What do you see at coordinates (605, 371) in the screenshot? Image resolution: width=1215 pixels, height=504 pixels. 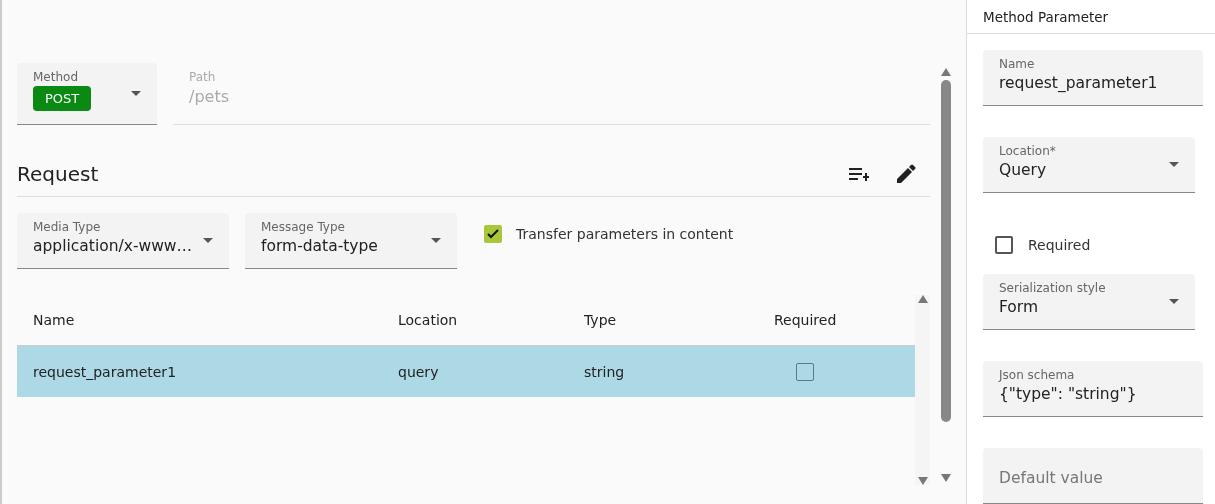 I see `table-cell-text: string` at bounding box center [605, 371].